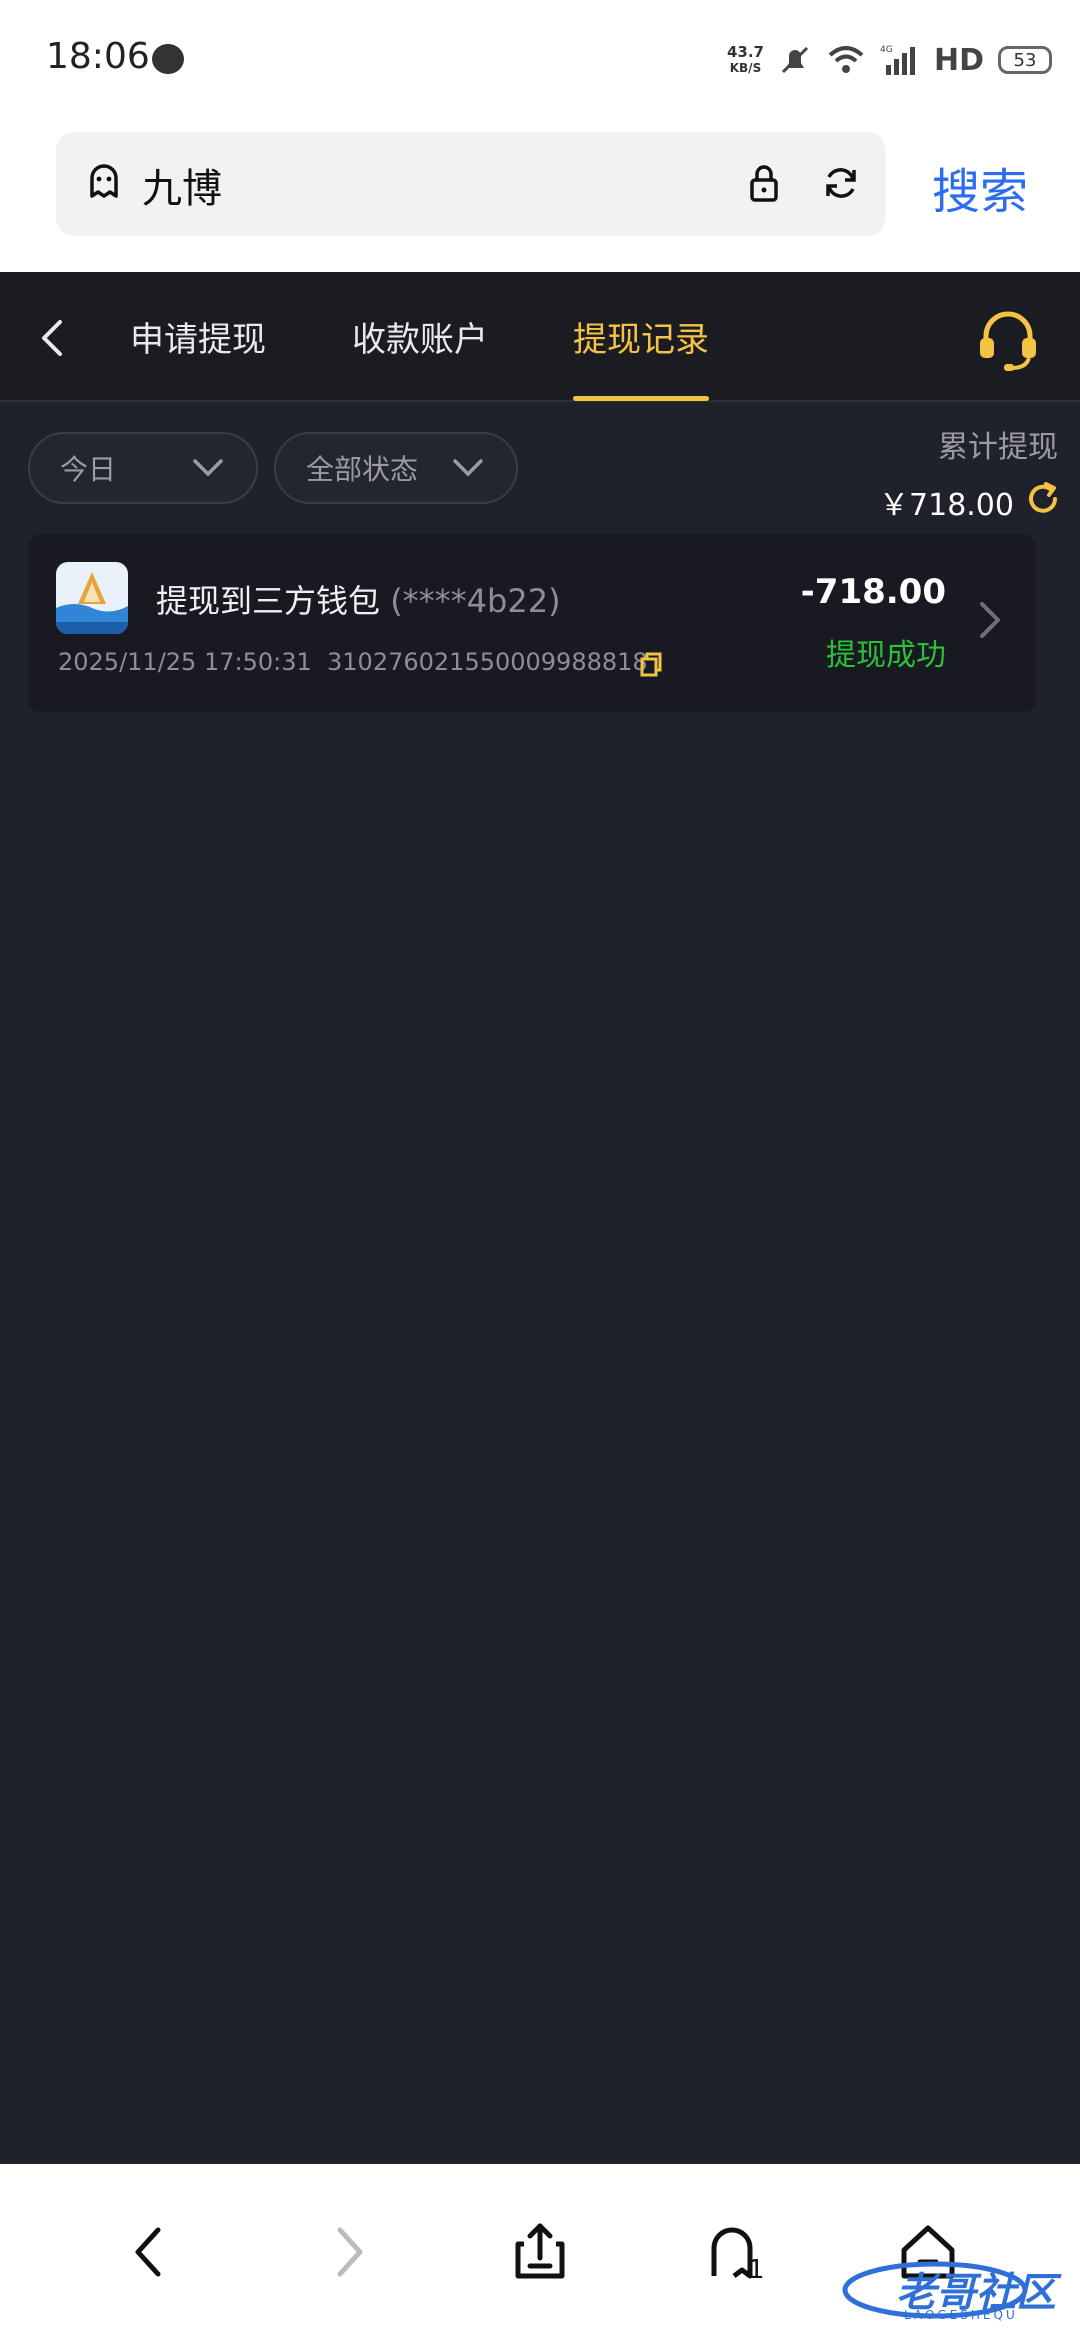 This screenshot has width=1080, height=2340. What do you see at coordinates (268, 601) in the screenshot?
I see `record-title-text: 提现到三方钱包` at bounding box center [268, 601].